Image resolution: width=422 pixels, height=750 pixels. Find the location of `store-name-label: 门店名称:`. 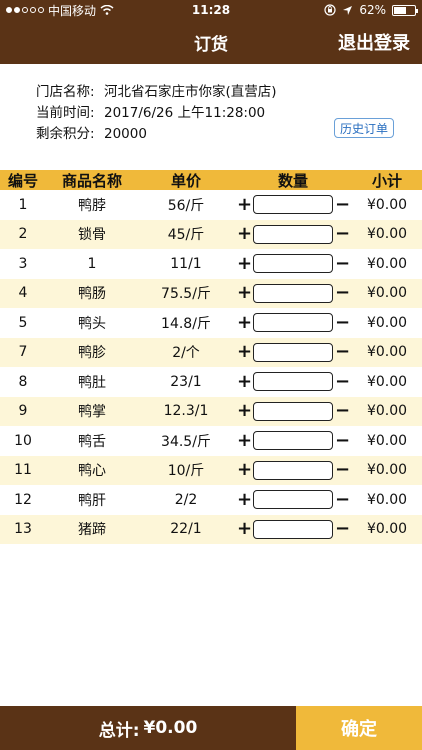

store-name-label: 门店名称: is located at coordinates (65, 92).